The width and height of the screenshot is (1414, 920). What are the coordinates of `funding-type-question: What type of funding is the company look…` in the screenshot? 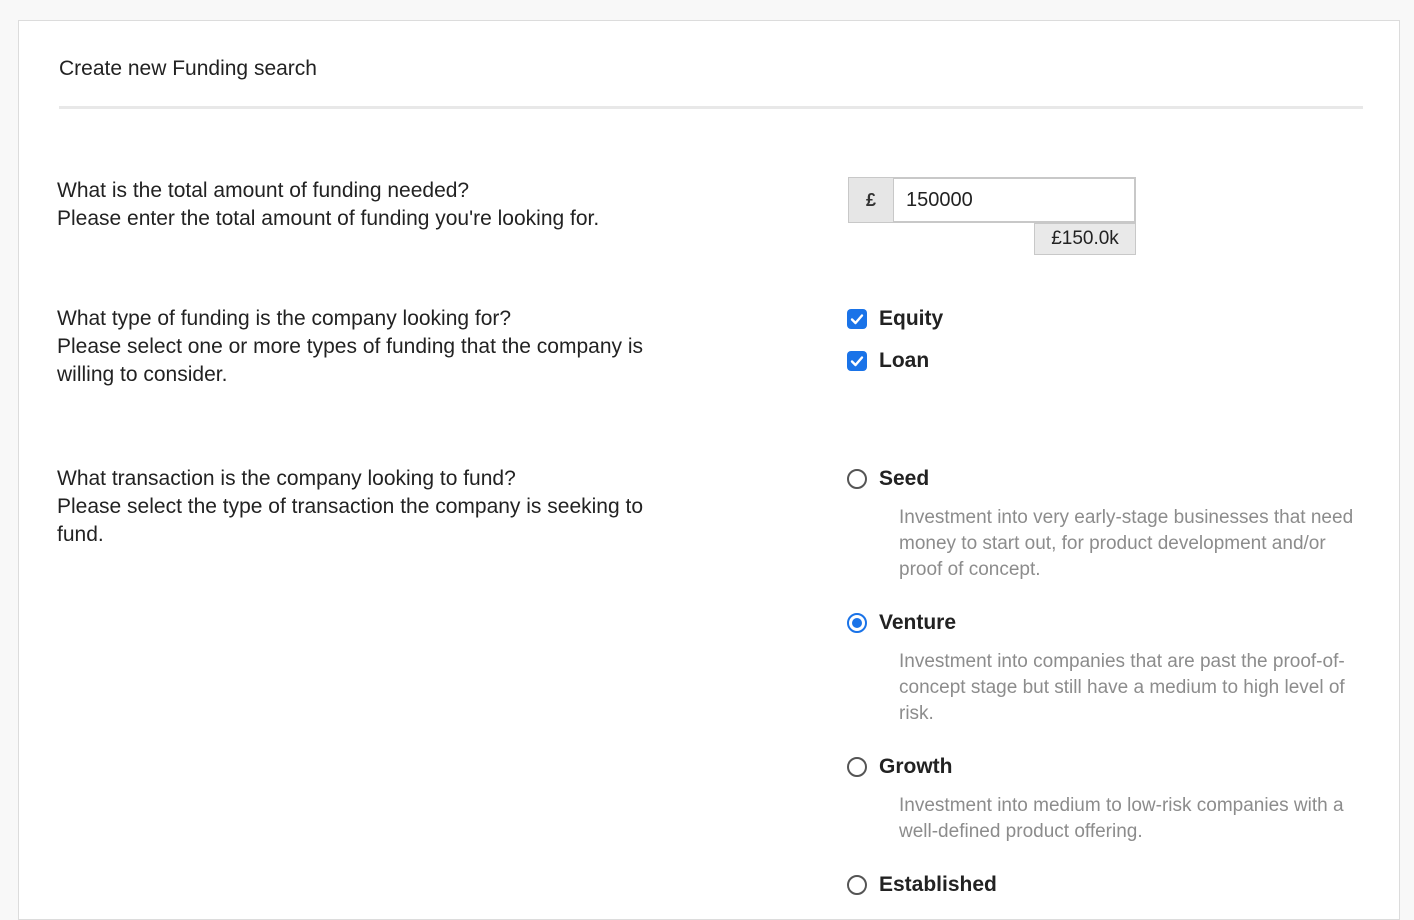 It's located at (357, 347).